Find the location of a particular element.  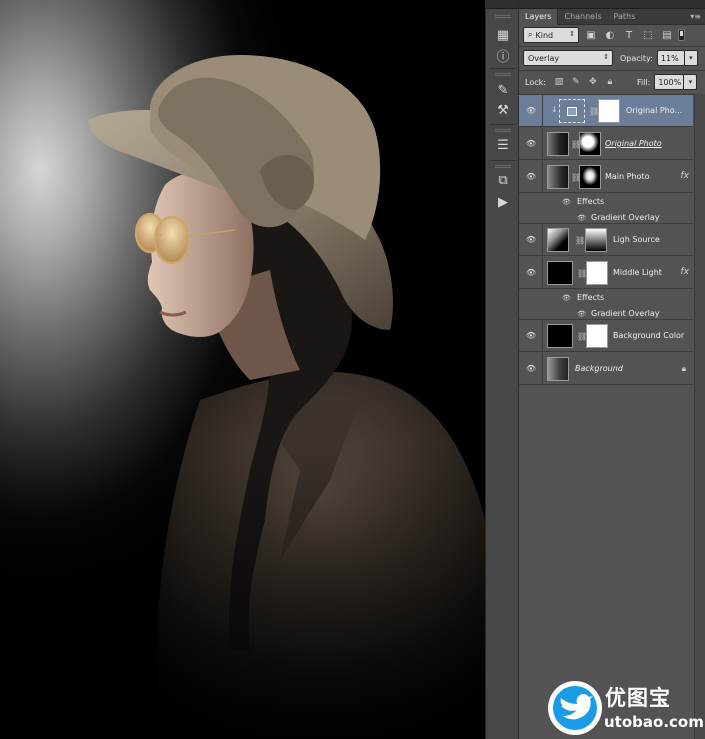

brush-icon: ✎ is located at coordinates (503, 90).